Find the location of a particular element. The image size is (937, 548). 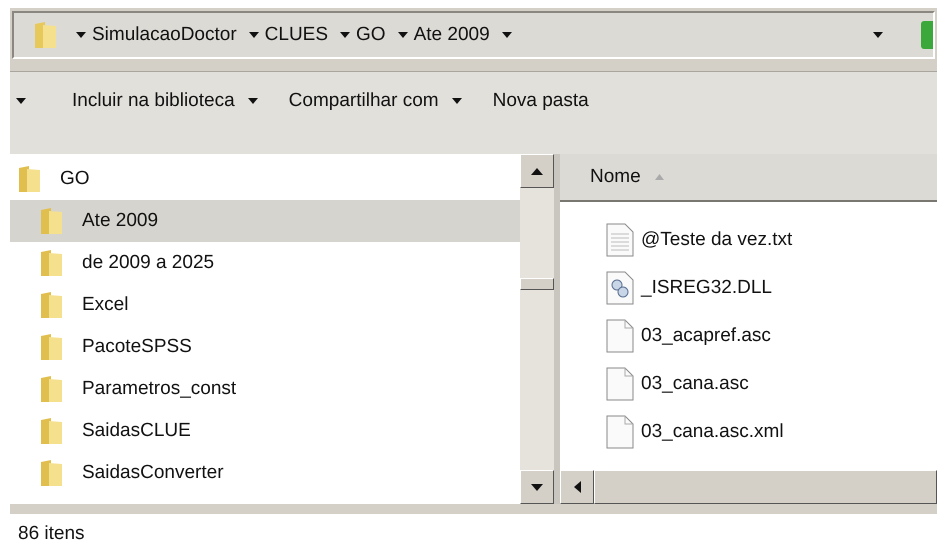

file-name: 03_acapref.asc is located at coordinates (706, 336).